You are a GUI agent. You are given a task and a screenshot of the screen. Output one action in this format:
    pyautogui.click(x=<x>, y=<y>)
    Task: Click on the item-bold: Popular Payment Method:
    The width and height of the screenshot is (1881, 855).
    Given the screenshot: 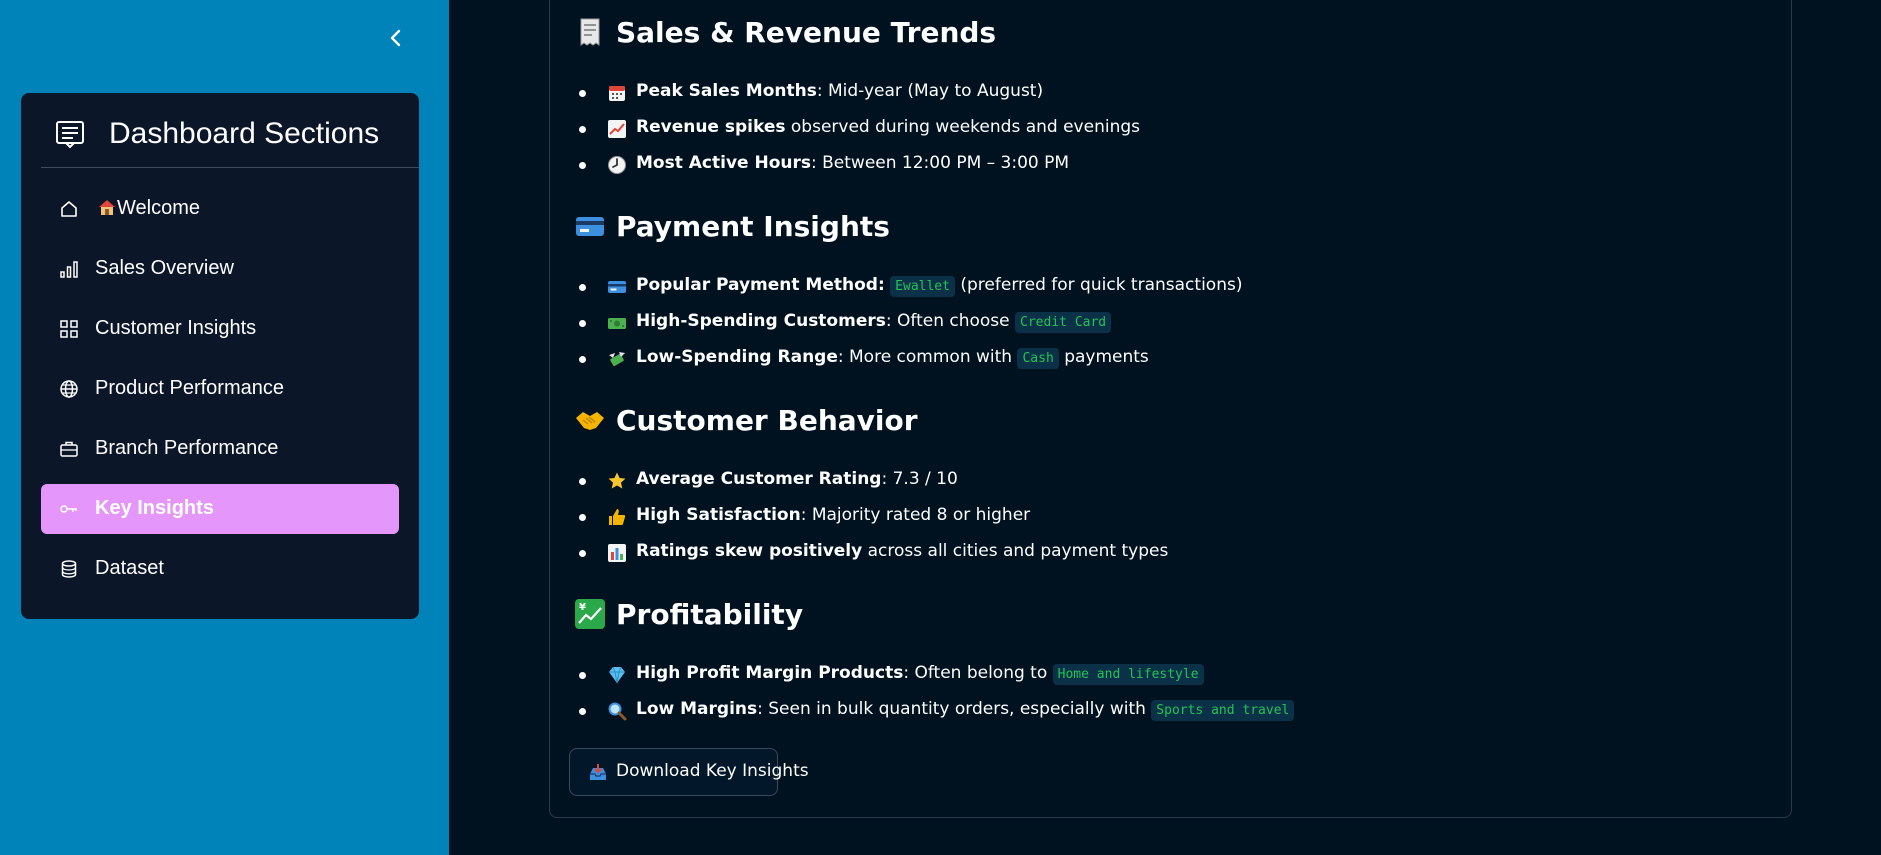 What is the action you would take?
    pyautogui.click(x=760, y=285)
    